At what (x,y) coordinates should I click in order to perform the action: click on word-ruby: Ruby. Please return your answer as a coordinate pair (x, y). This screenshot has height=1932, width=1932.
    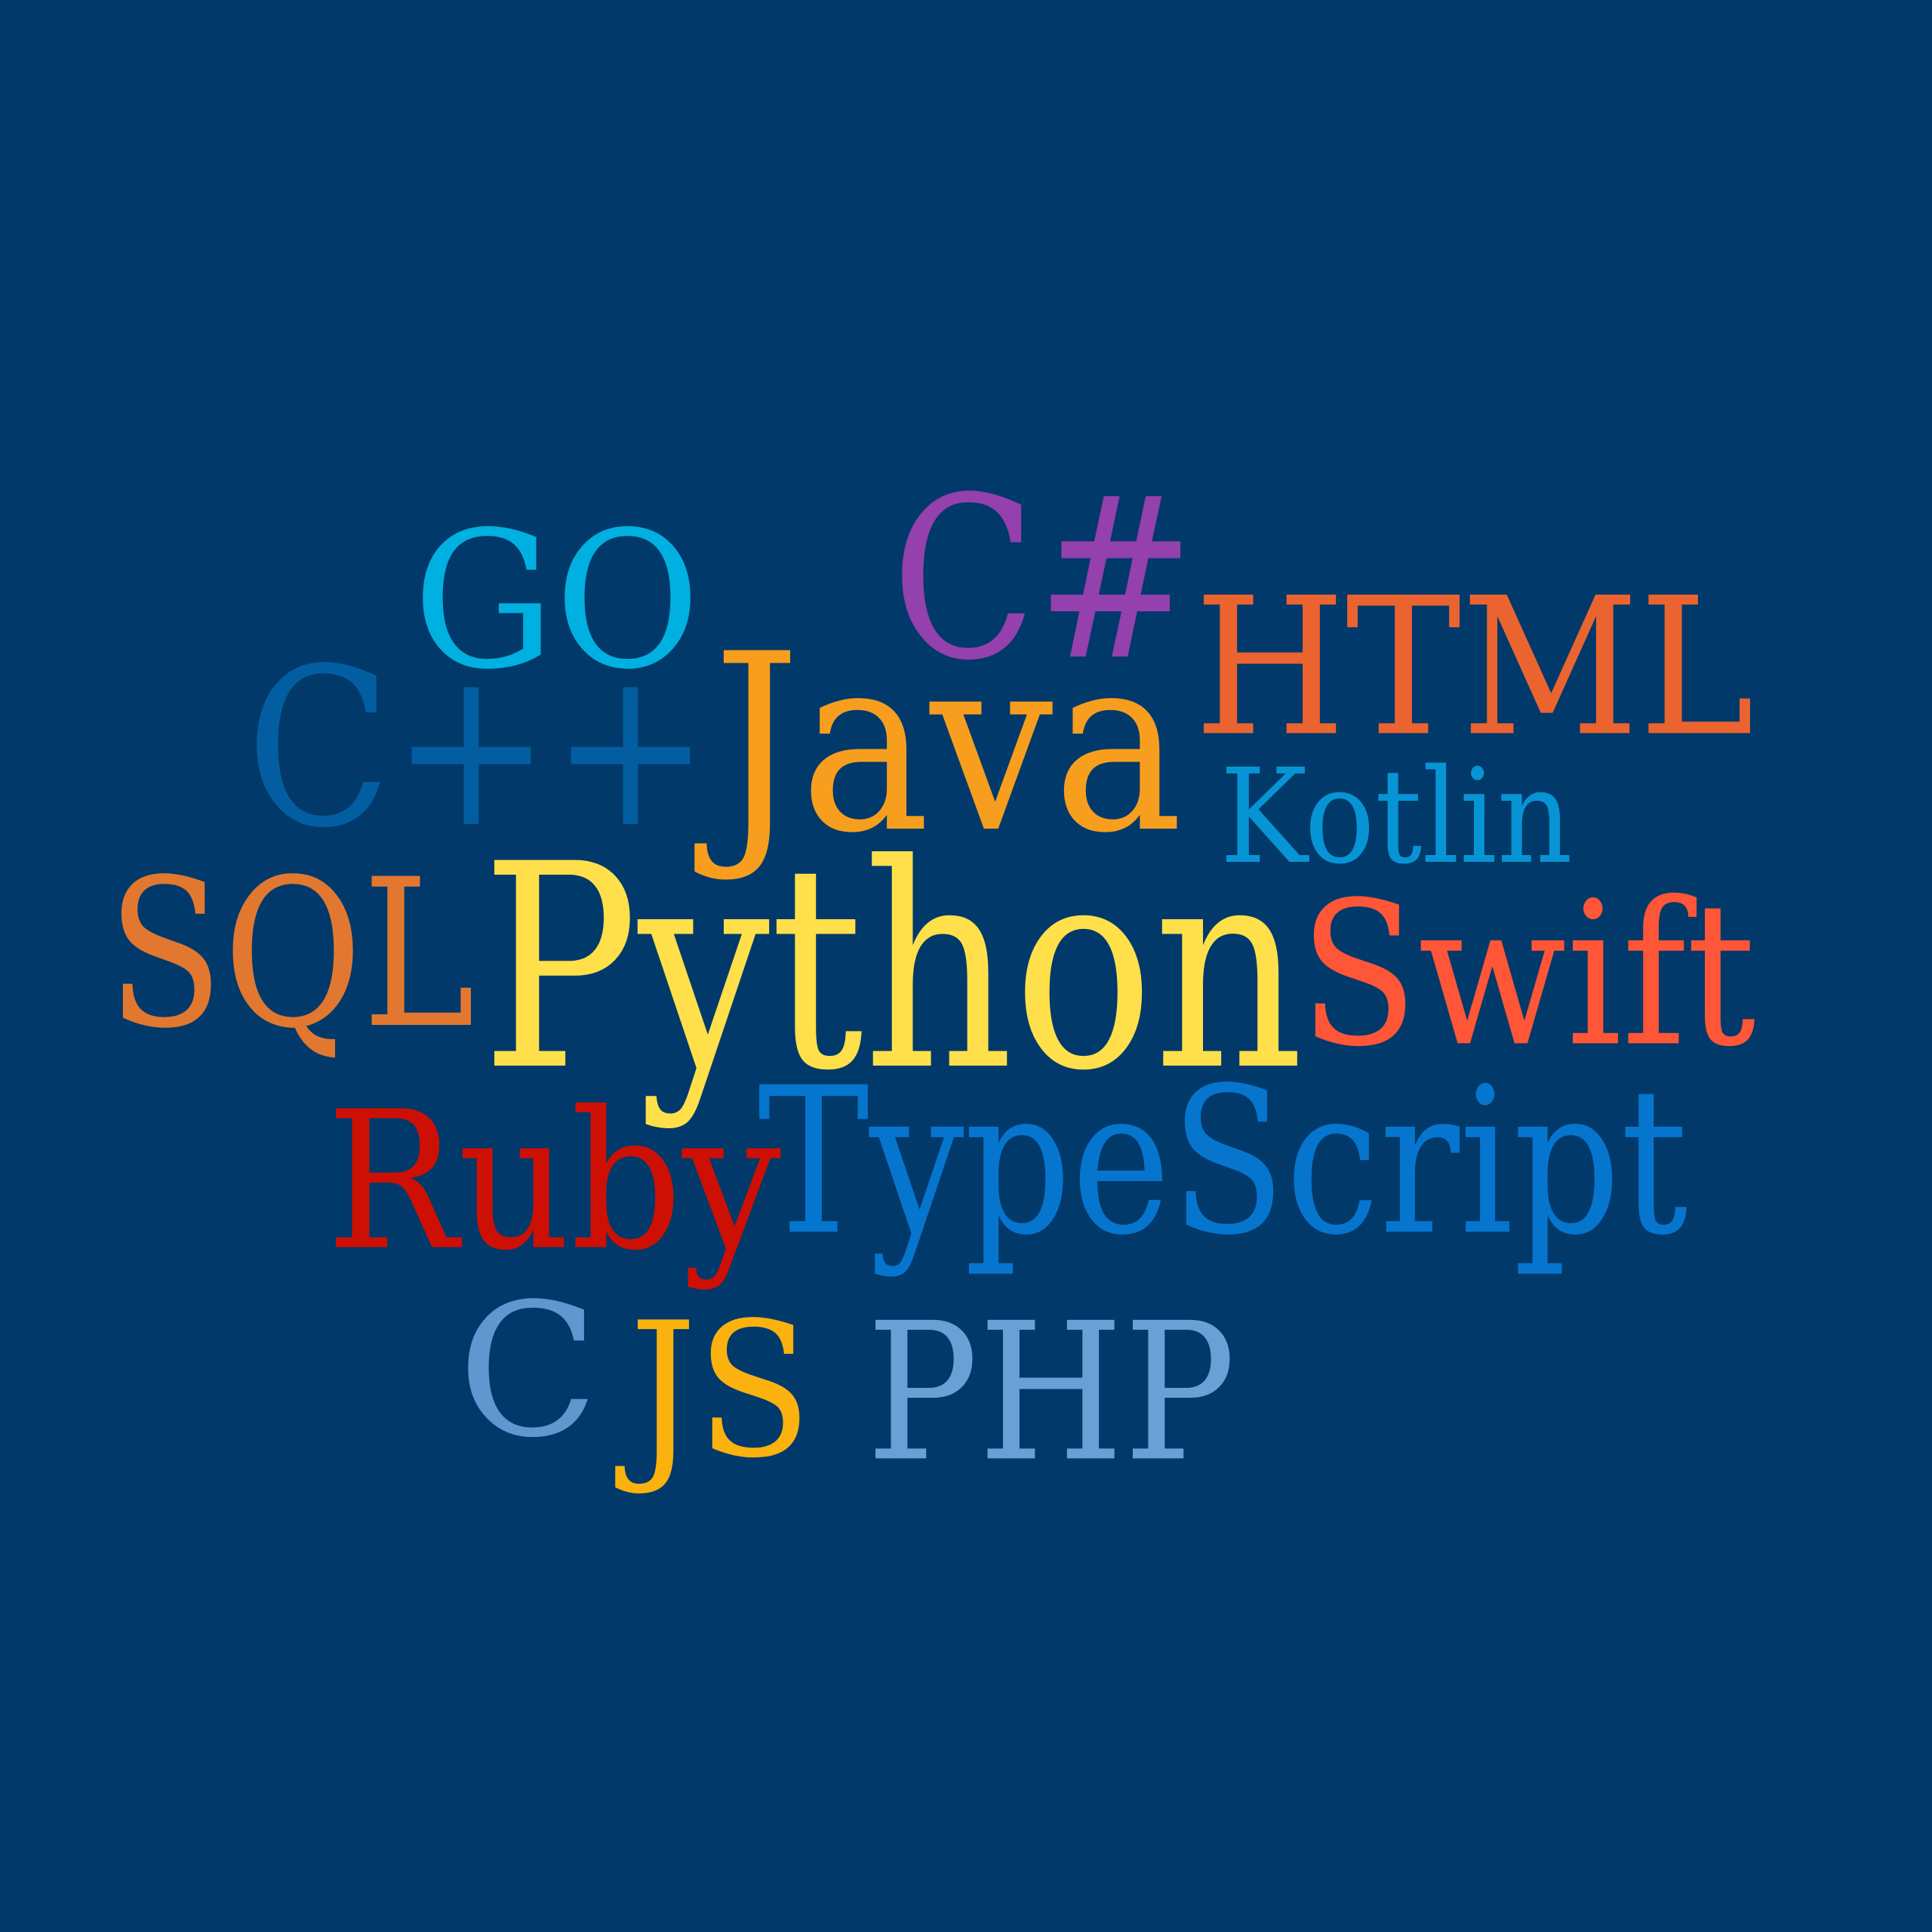
    Looking at the image, I should click on (553, 1182).